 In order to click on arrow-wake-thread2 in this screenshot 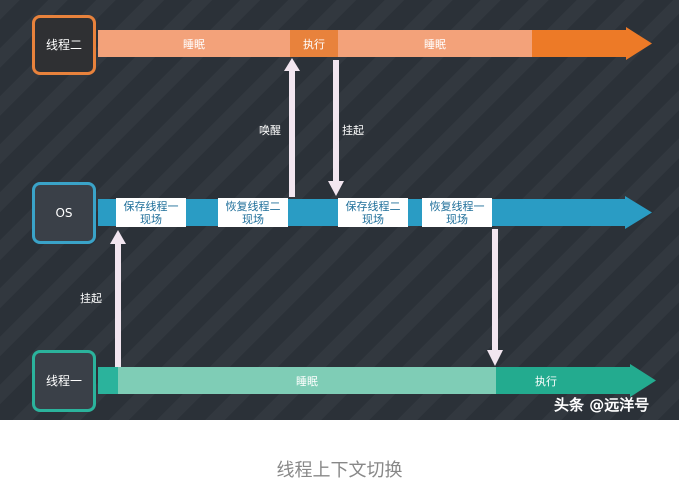, I will do `click(292, 127)`.